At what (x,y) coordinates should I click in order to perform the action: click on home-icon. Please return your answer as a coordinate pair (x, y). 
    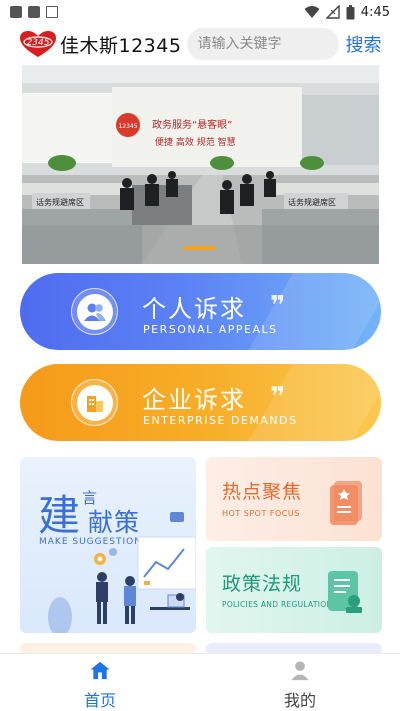
    Looking at the image, I should click on (100, 670).